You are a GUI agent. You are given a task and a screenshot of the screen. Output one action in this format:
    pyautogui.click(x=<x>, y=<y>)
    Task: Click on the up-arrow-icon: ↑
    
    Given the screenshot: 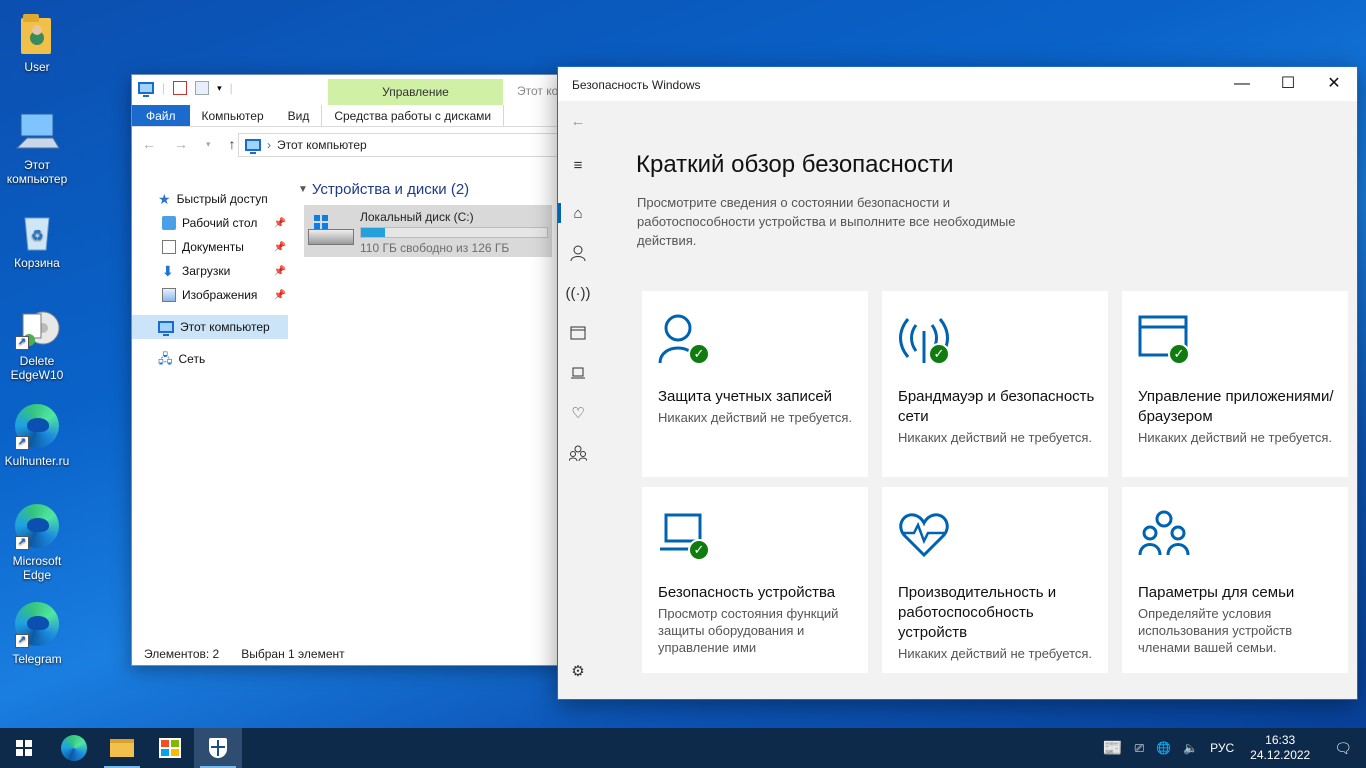 What is the action you would take?
    pyautogui.click(x=232, y=144)
    